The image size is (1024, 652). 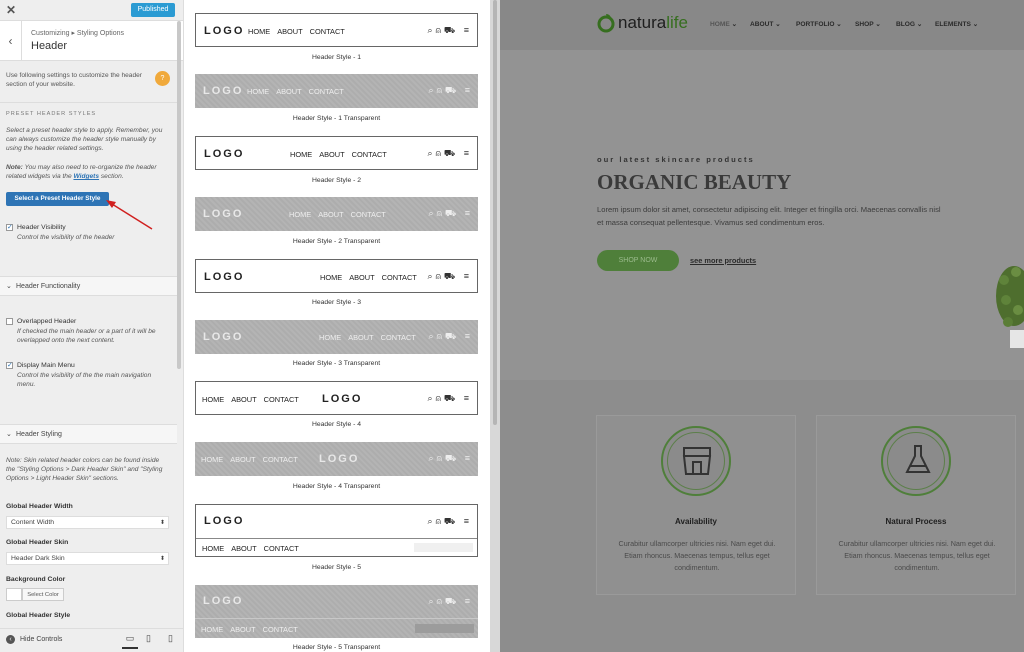 I want to click on menu-blog: BLOG ⌄, so click(x=909, y=24).